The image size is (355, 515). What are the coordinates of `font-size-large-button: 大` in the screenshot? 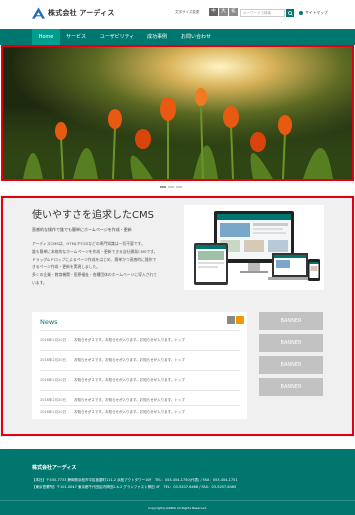 It's located at (223, 12).